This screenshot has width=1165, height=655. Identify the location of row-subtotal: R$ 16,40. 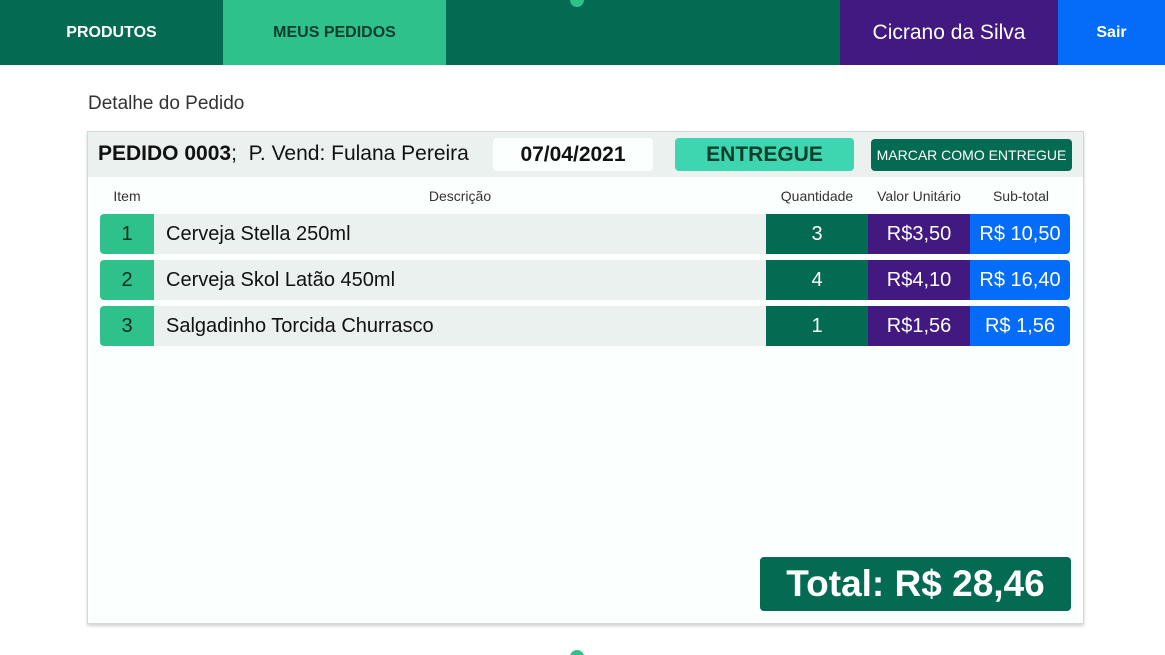
(1020, 280).